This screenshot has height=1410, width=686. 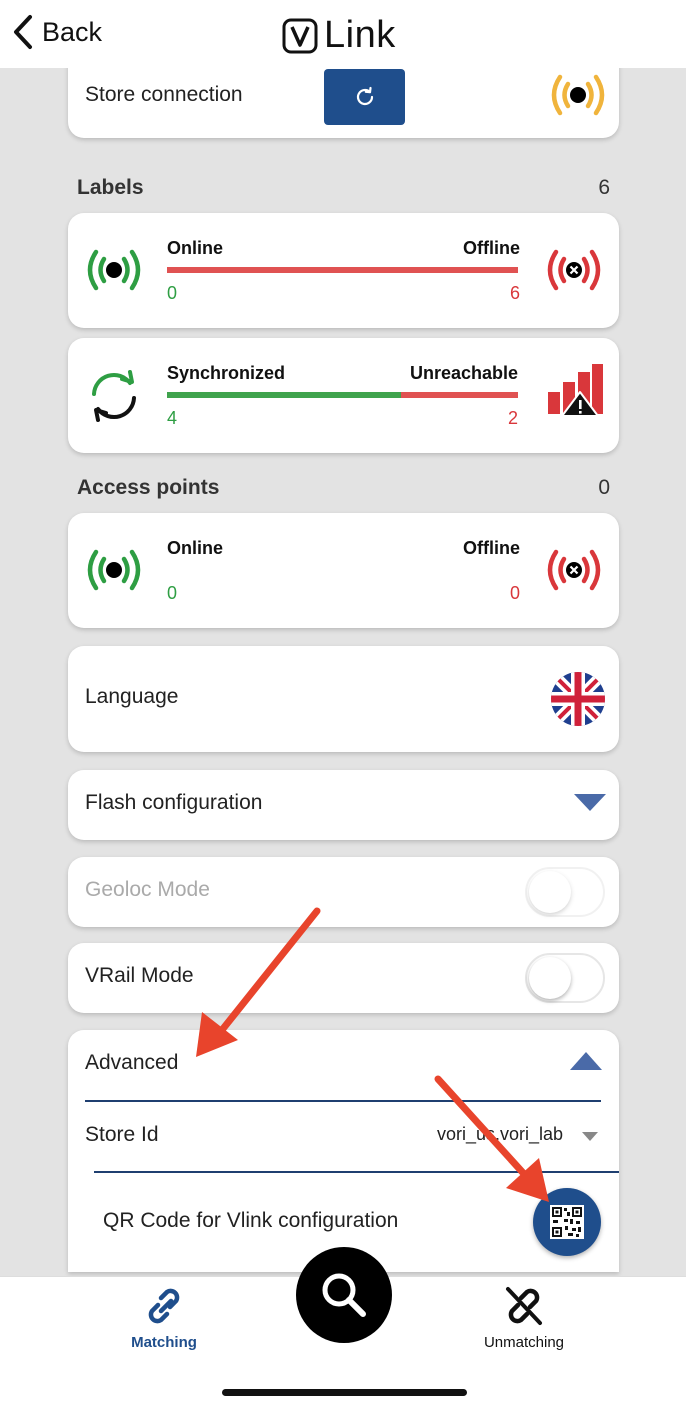 What do you see at coordinates (110, 187) in the screenshot?
I see `labels-title: Labels` at bounding box center [110, 187].